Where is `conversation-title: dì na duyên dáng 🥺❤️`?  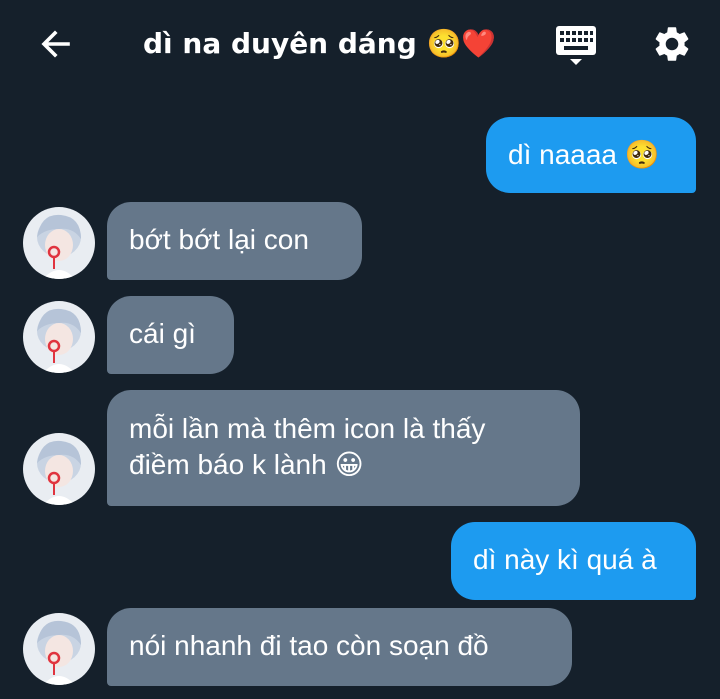 conversation-title: dì na duyên dáng 🥺❤️ is located at coordinates (320, 43).